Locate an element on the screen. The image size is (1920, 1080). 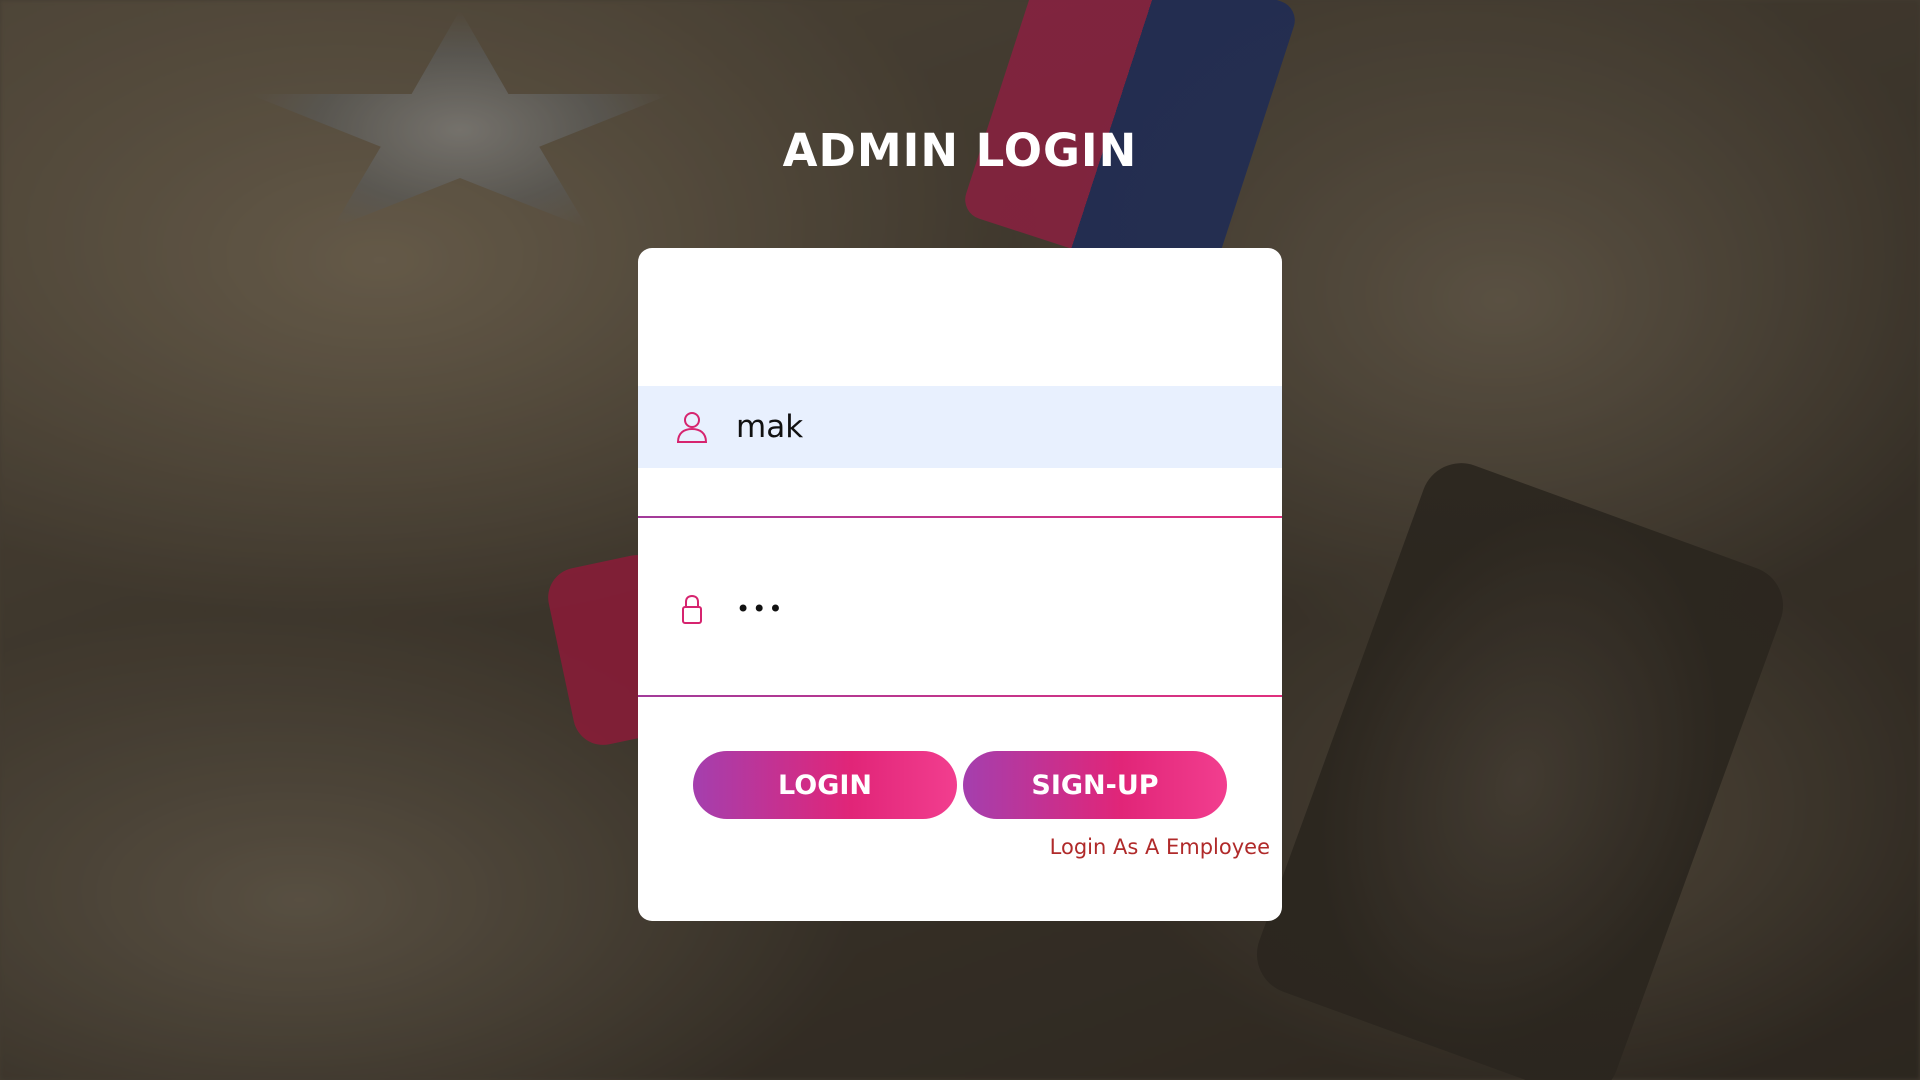
user-icon is located at coordinates (692, 427).